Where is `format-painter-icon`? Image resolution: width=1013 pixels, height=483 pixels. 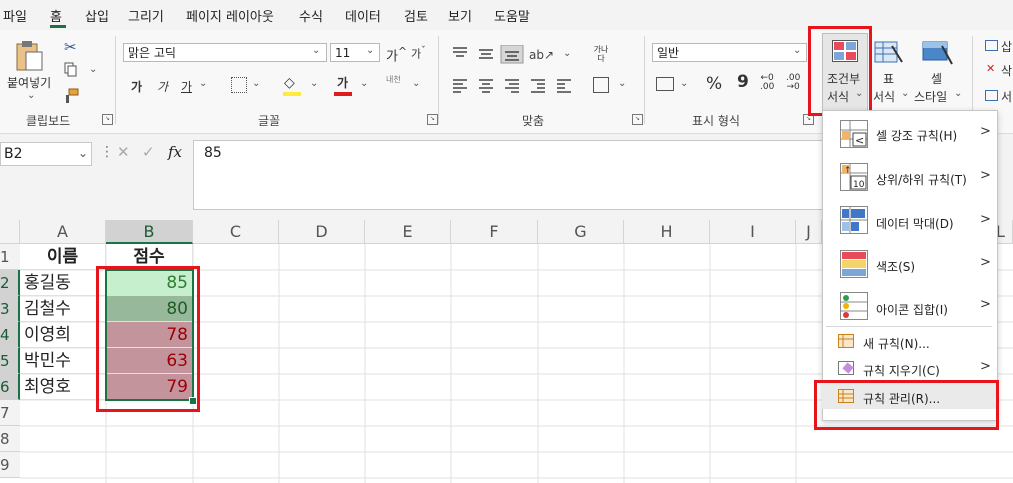
format-painter-icon is located at coordinates (71, 96).